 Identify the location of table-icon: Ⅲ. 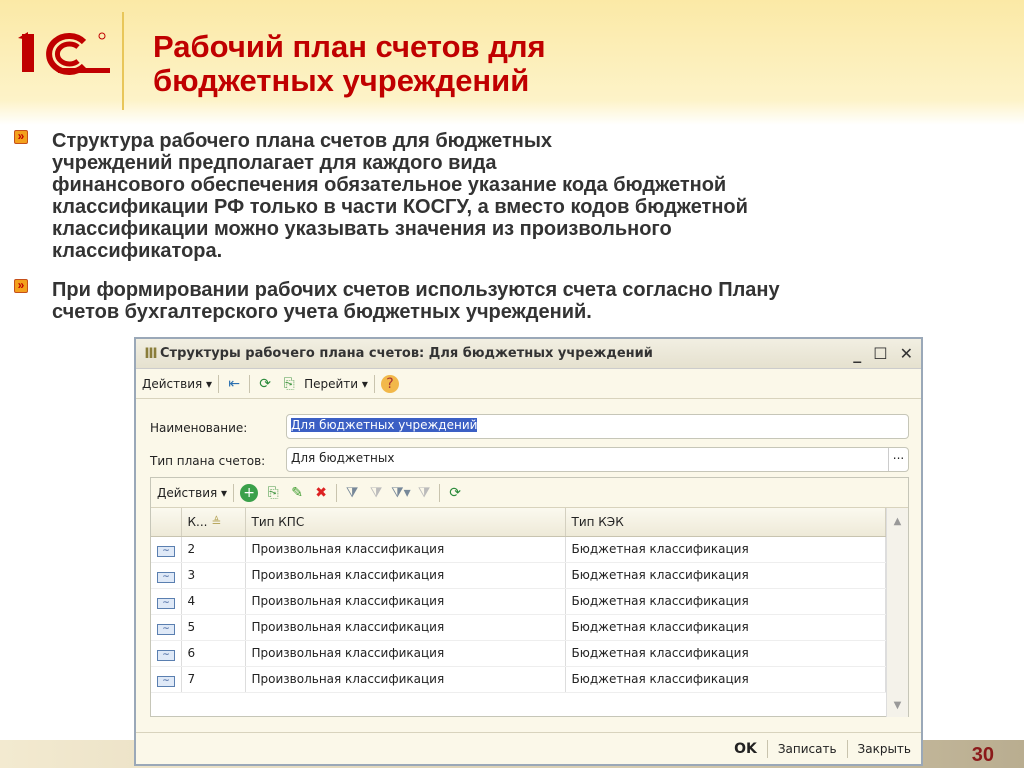
(151, 353).